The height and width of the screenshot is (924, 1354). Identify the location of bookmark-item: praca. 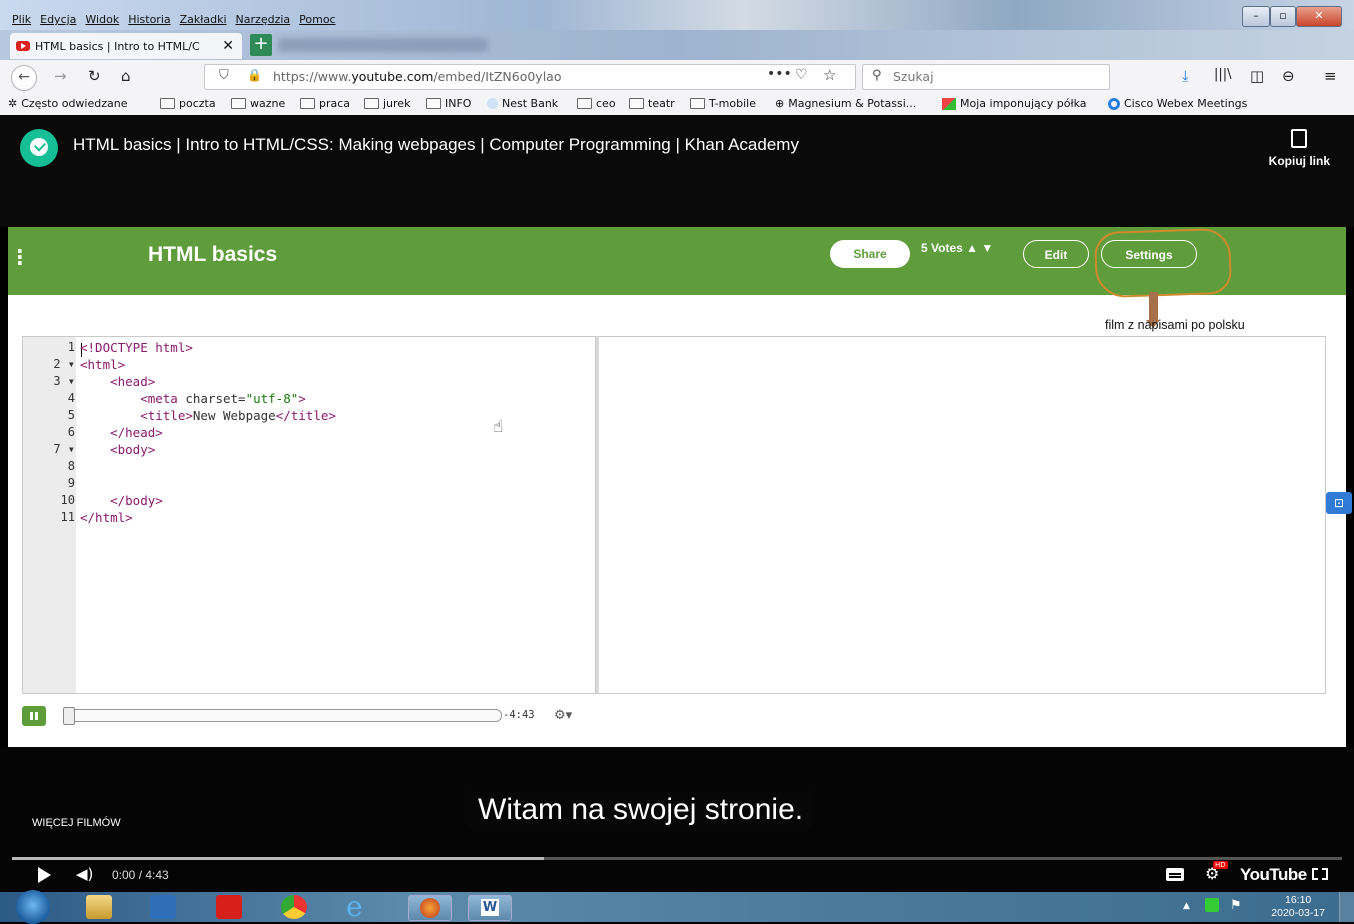
(325, 103).